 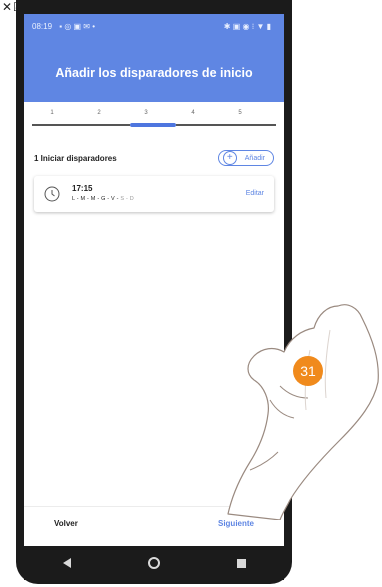 I want to click on days-inactive: S - D, so click(x=126, y=199).